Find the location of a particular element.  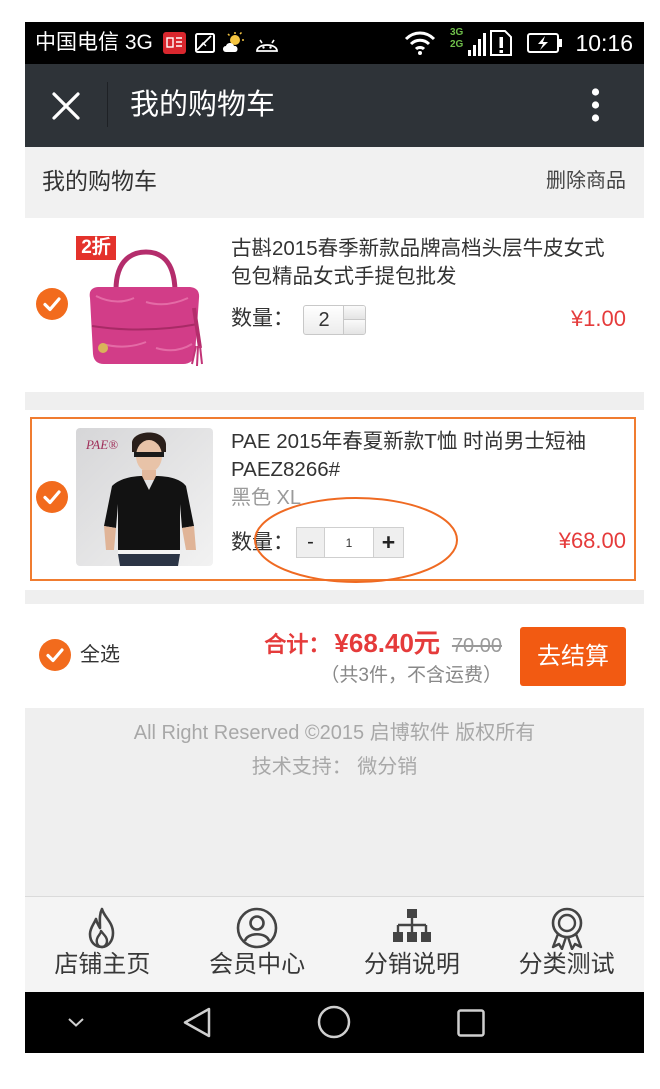

gallery-icon is located at coordinates (205, 43).